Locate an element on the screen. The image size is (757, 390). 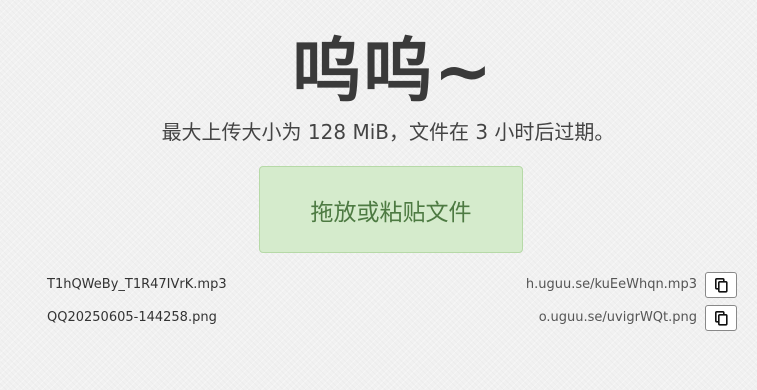
dropzone-label: 拖放或粘贴文件 is located at coordinates (391, 212).